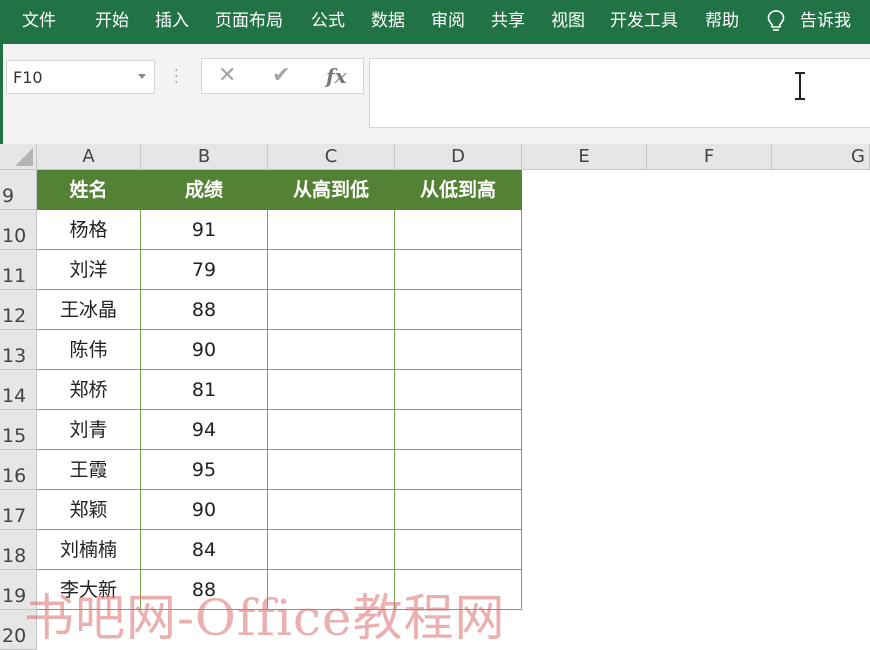 This screenshot has width=870, height=650. I want to click on table-cell: 91, so click(204, 230).